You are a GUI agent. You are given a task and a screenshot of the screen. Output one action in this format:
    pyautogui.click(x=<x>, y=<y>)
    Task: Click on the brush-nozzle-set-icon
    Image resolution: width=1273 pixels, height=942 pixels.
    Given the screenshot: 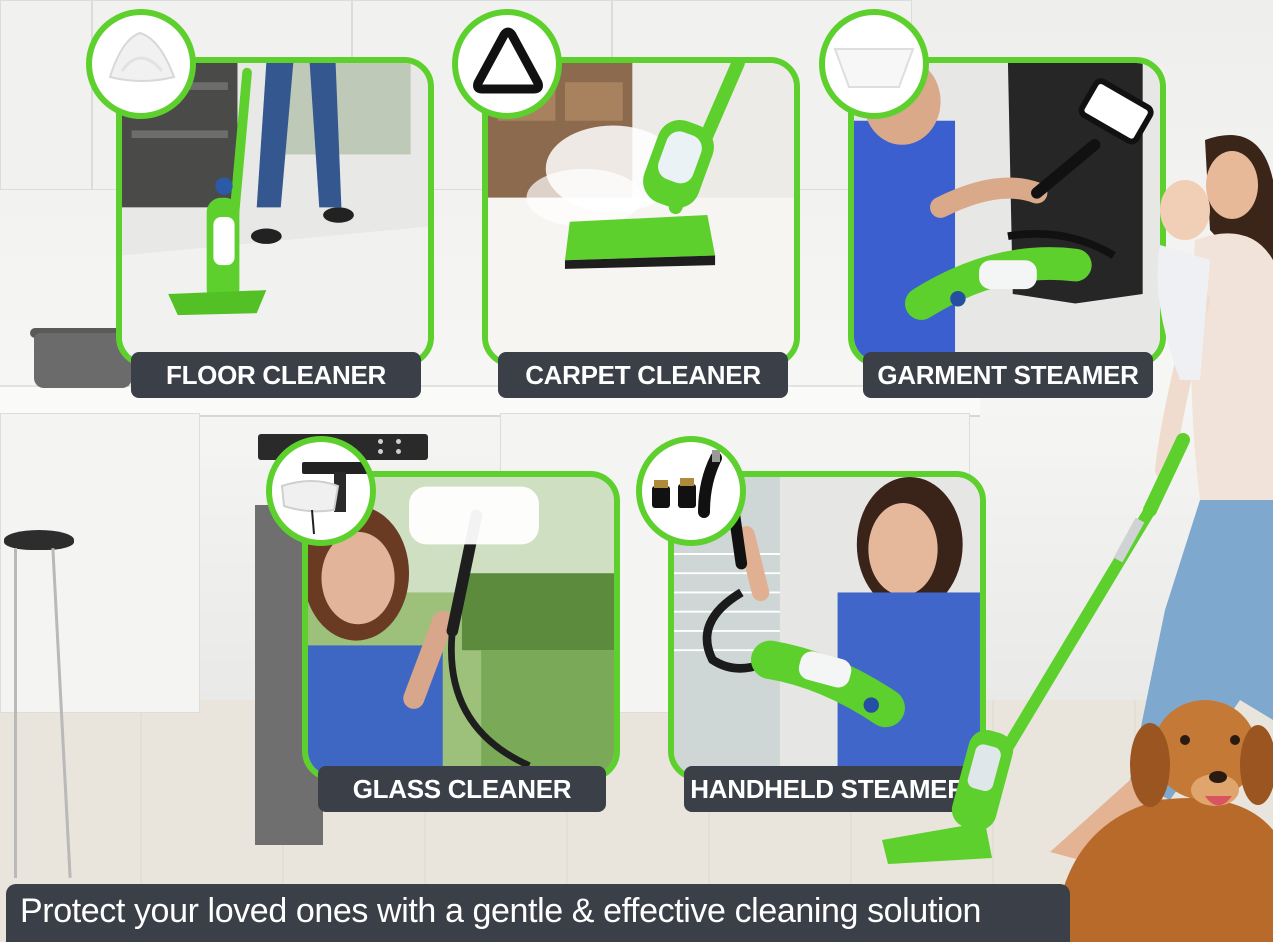 What is the action you would take?
    pyautogui.click(x=691, y=491)
    